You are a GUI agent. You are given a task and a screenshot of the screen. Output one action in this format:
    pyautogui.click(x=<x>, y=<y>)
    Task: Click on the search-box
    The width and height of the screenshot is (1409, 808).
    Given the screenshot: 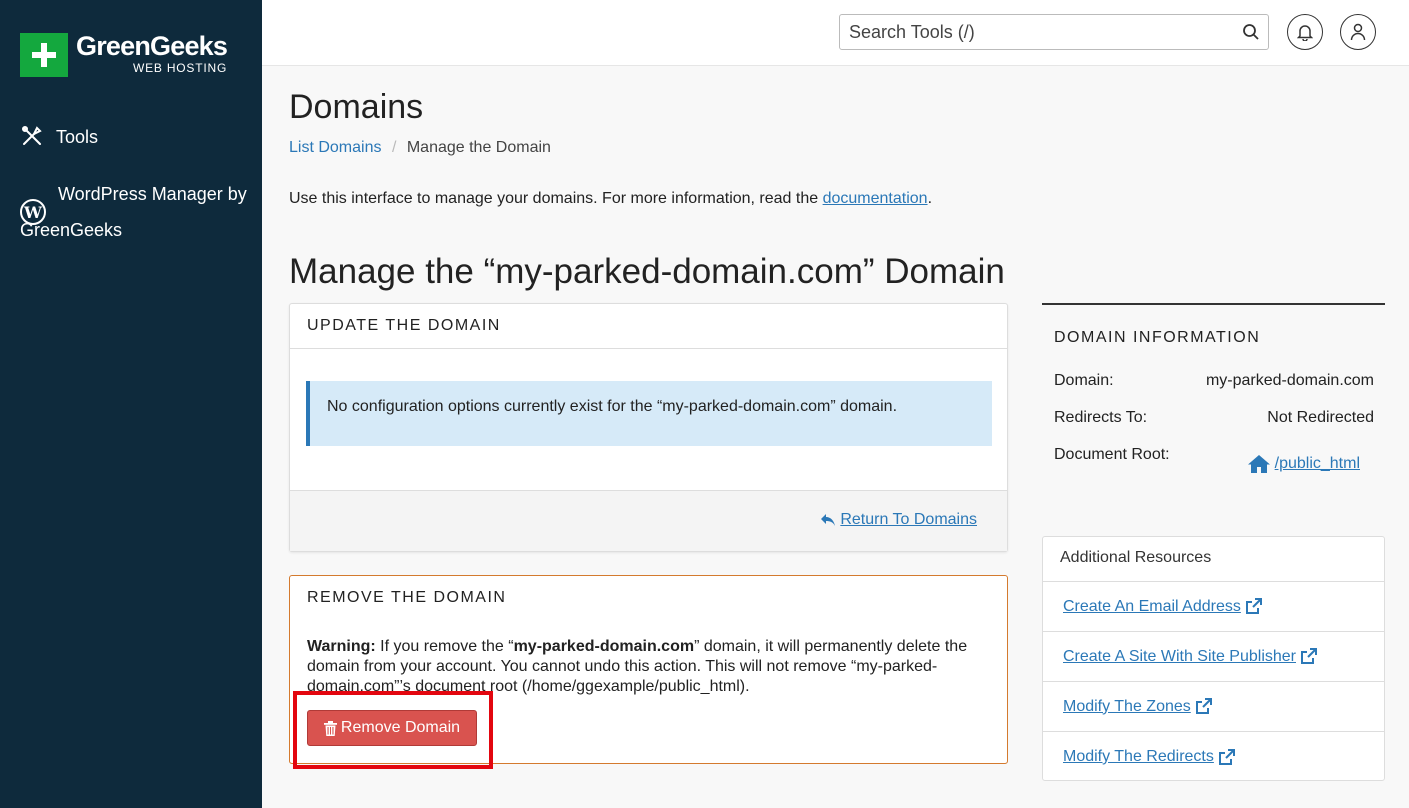 What is the action you would take?
    pyautogui.click(x=1054, y=32)
    